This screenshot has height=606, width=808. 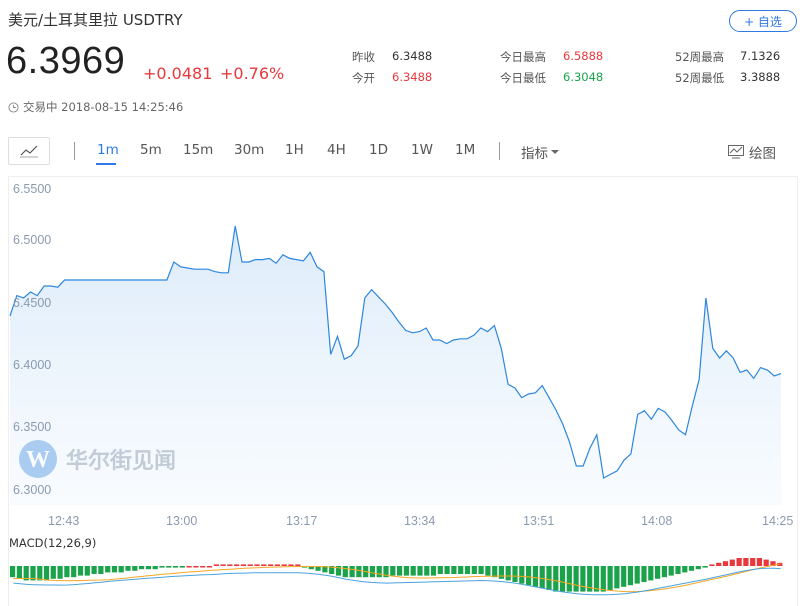 What do you see at coordinates (302, 521) in the screenshot?
I see `x-tick-label: 13:17` at bounding box center [302, 521].